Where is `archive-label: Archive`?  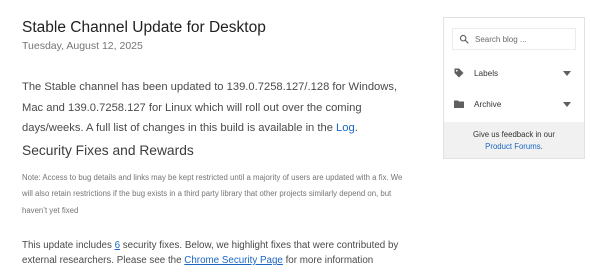 archive-label: Archive is located at coordinates (488, 104).